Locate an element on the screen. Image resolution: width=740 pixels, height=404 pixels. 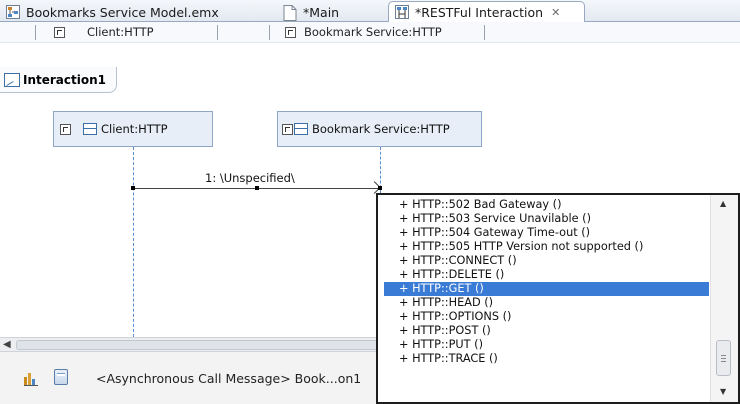
lifeline-label: Bookmark Service:HTTP is located at coordinates (381, 129).